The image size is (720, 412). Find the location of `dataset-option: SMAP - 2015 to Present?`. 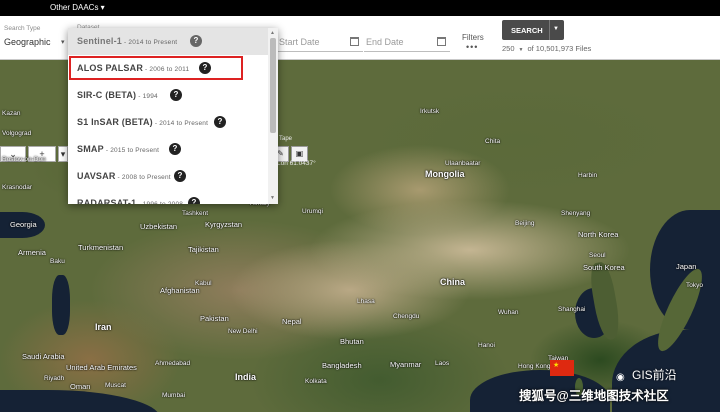

dataset-option: SMAP - 2015 to Present? is located at coordinates (168, 149).